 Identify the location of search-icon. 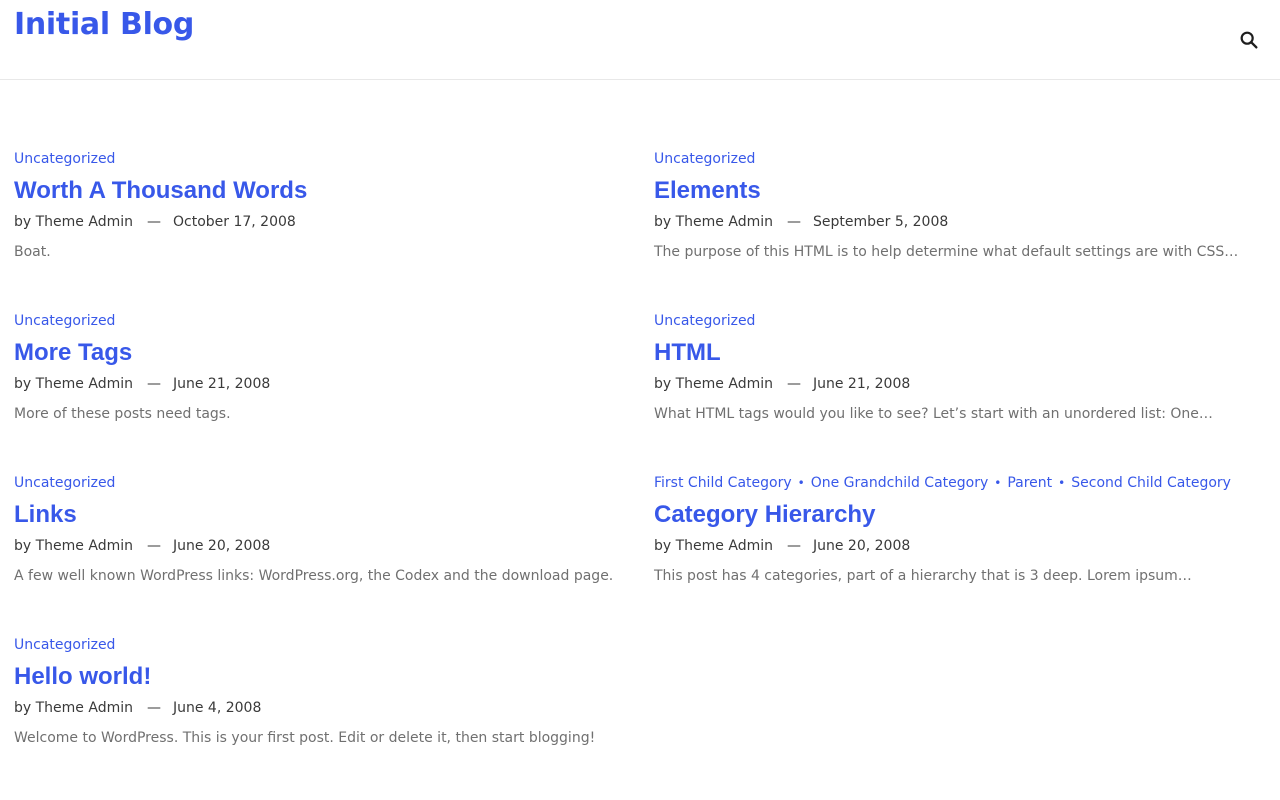
(1249, 40).